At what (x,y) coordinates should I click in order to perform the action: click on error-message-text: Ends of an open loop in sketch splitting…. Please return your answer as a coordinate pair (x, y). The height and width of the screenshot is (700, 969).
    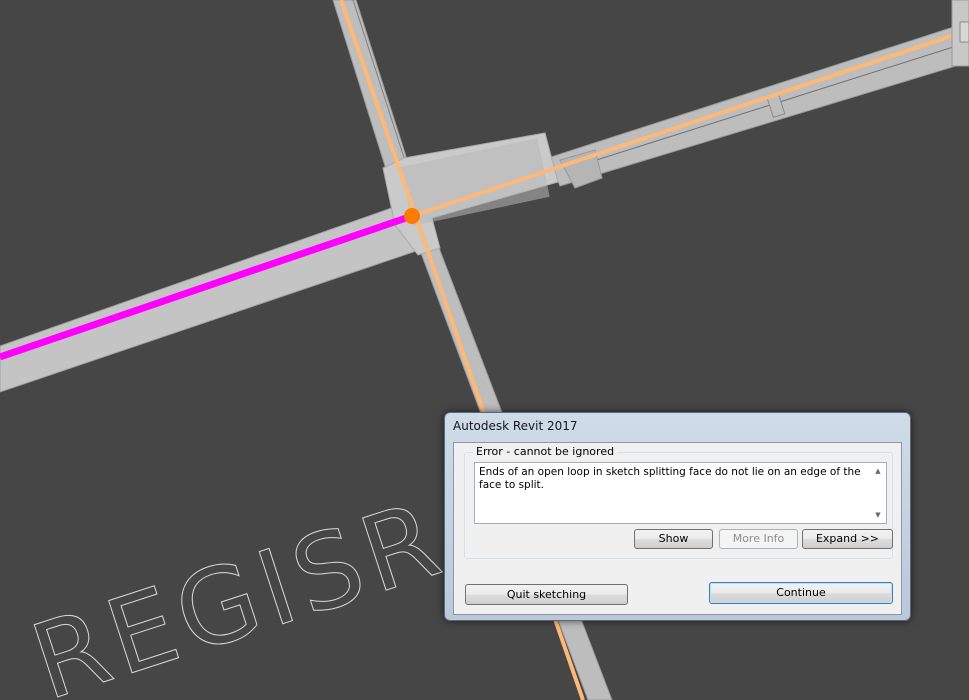
    Looking at the image, I should click on (670, 478).